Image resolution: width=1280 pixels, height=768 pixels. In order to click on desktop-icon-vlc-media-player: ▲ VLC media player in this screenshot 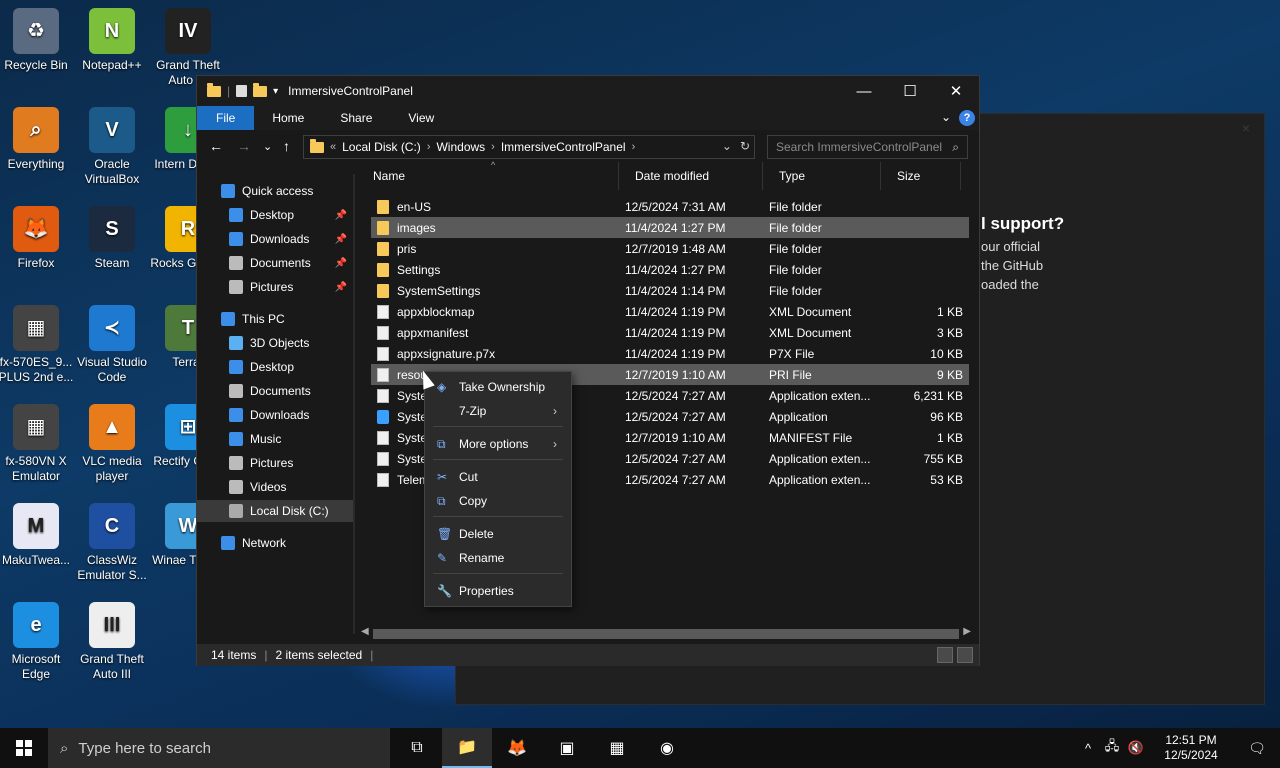, I will do `click(112, 442)`.